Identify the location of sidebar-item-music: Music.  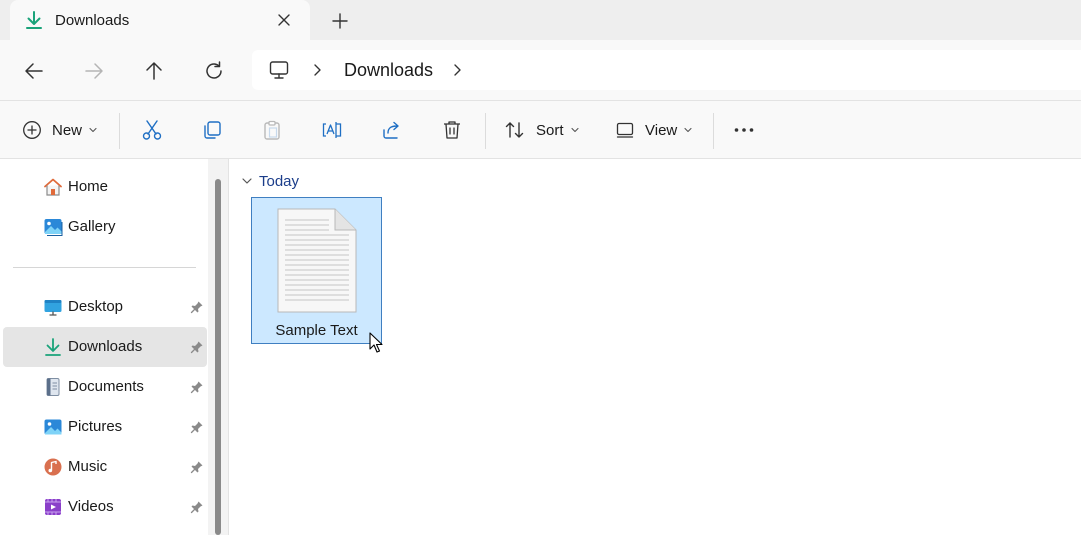
(105, 467).